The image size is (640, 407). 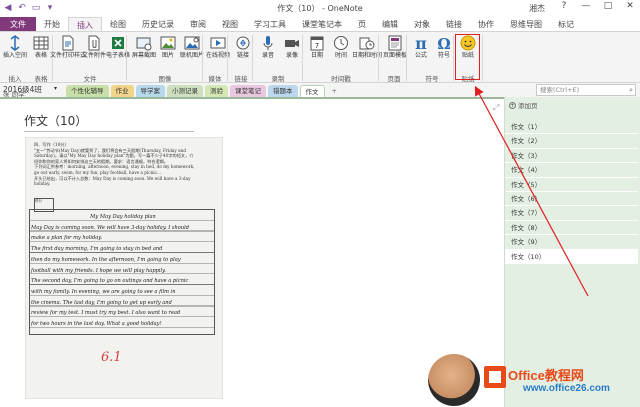 I want to click on tab-page: 页, so click(x=362, y=24).